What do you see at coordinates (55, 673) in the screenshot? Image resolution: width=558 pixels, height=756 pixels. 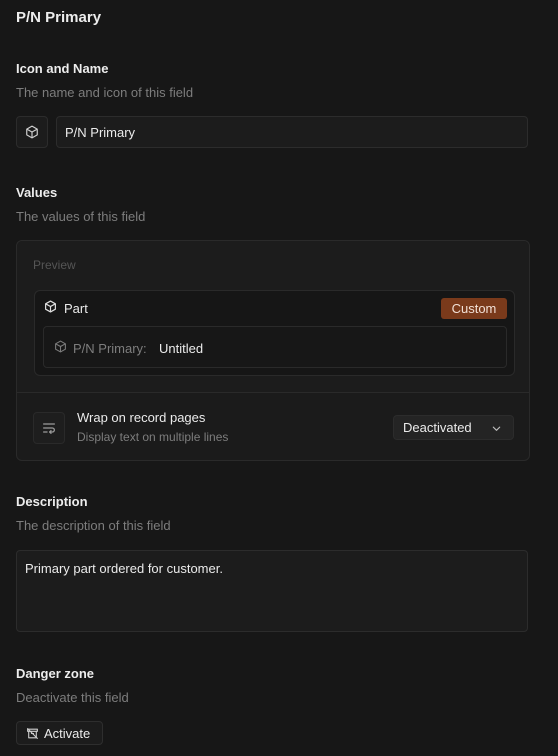 I see `danger-zone-title: Danger zone` at bounding box center [55, 673].